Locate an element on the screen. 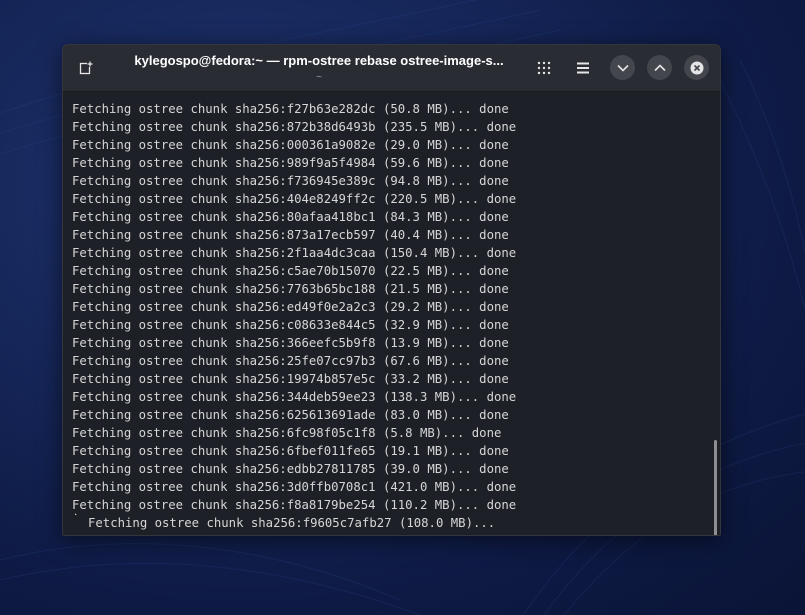  new-tab-button is located at coordinates (86, 68).